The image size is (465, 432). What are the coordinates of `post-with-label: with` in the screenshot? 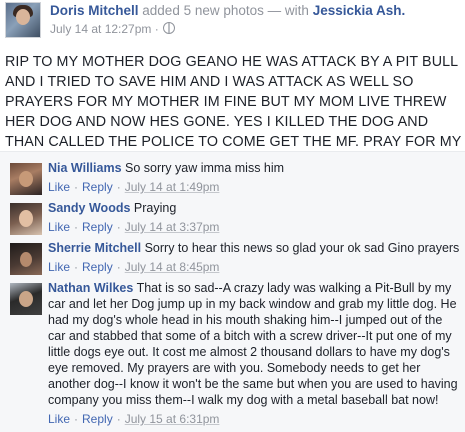 It's located at (296, 10).